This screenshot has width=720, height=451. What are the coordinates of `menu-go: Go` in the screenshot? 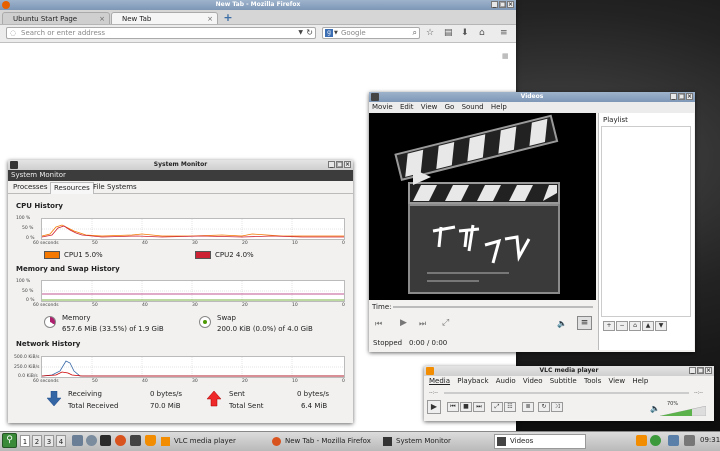 It's located at (450, 107).